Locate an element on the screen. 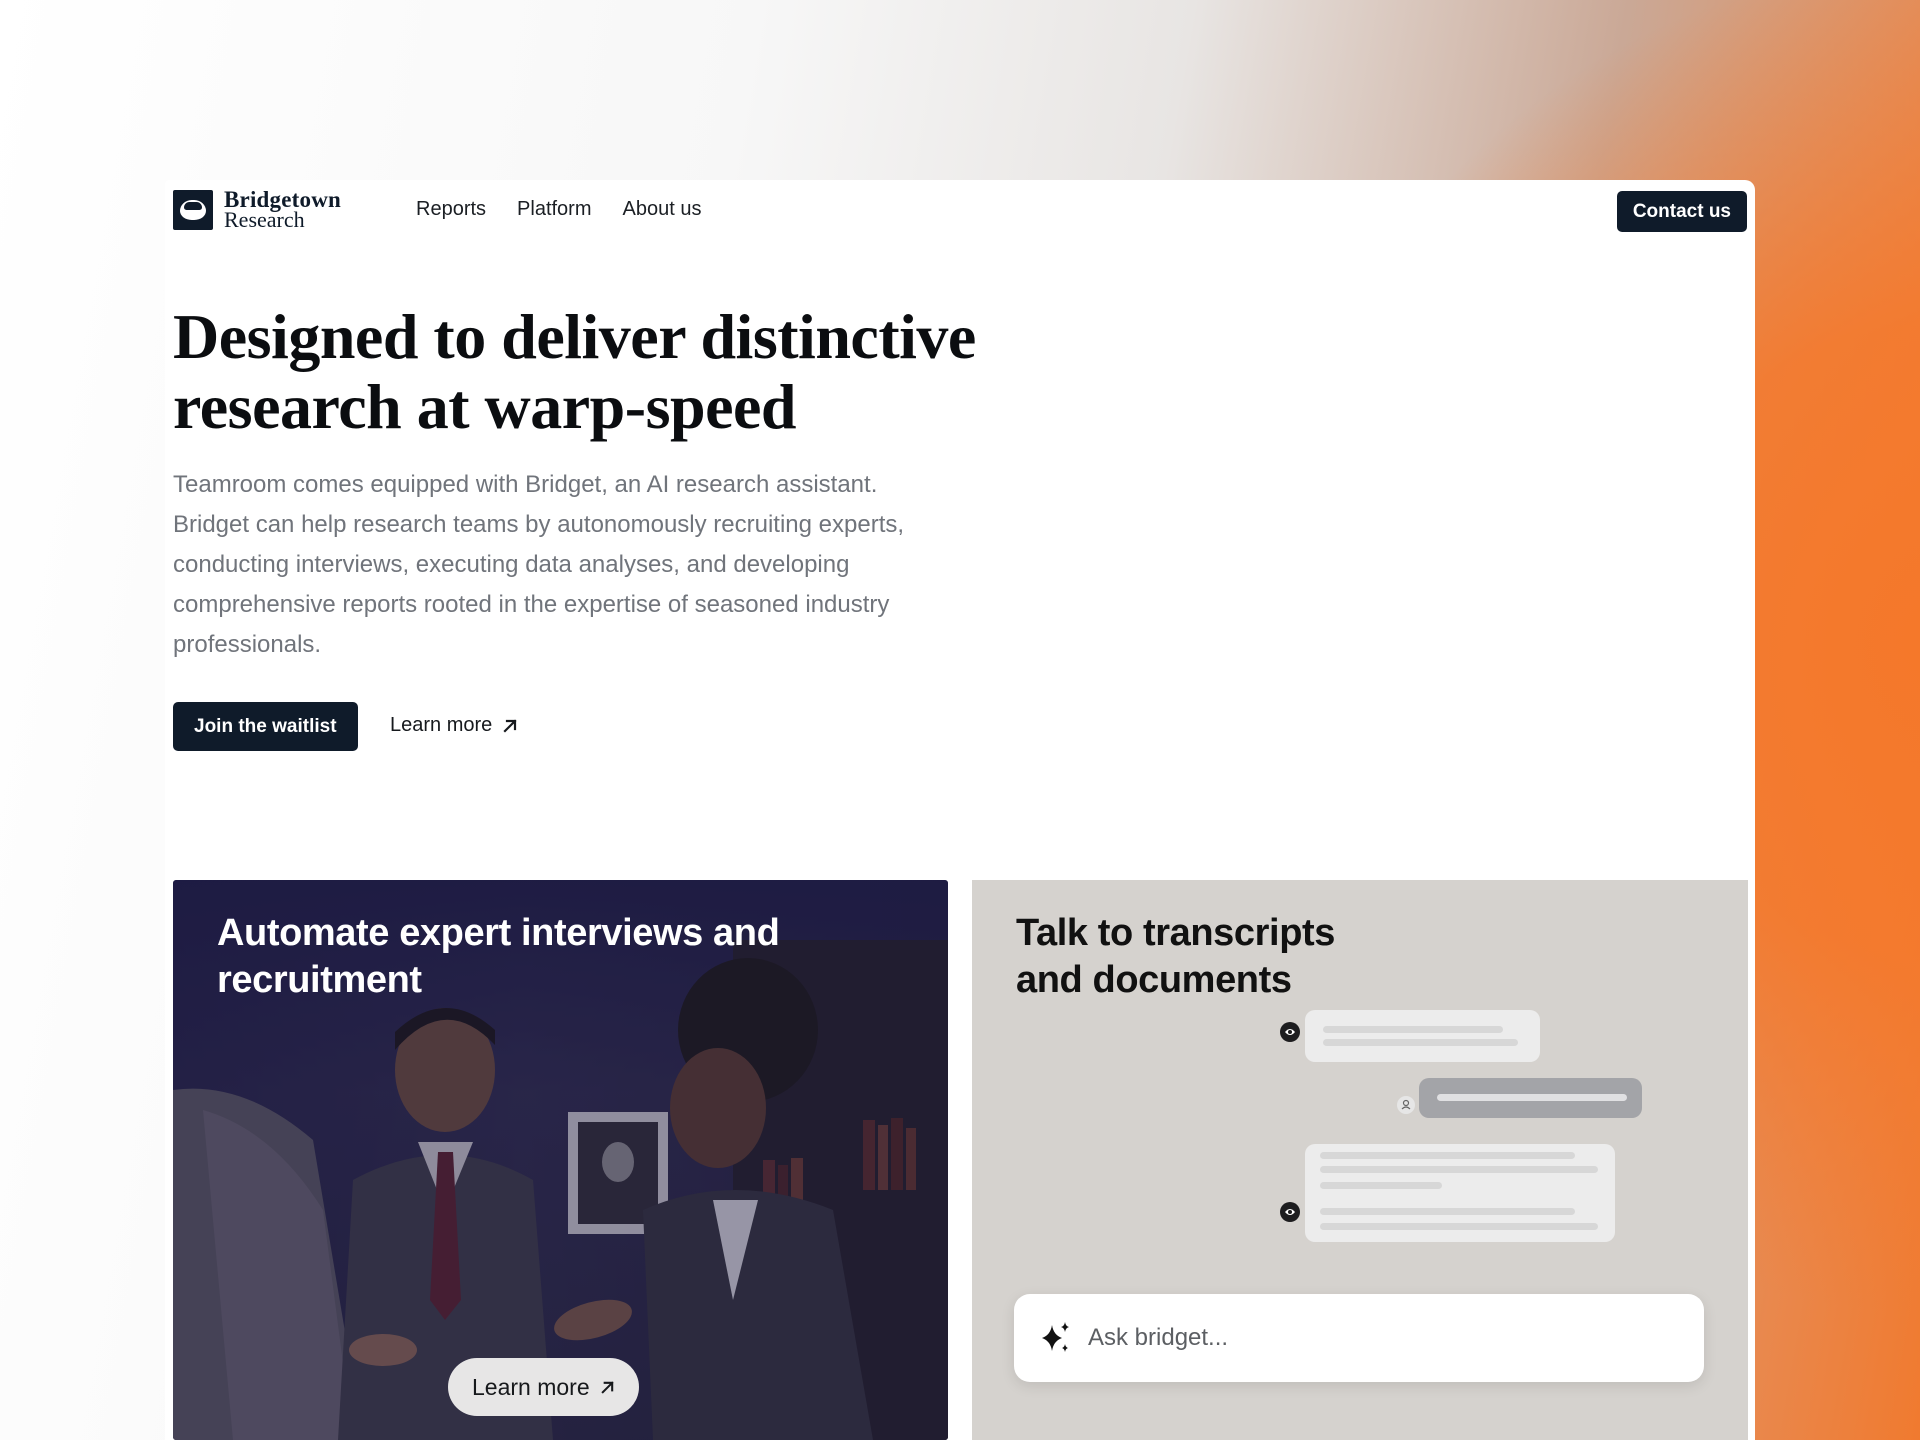  join-waitlist-button: Join the waitlist is located at coordinates (265, 726).